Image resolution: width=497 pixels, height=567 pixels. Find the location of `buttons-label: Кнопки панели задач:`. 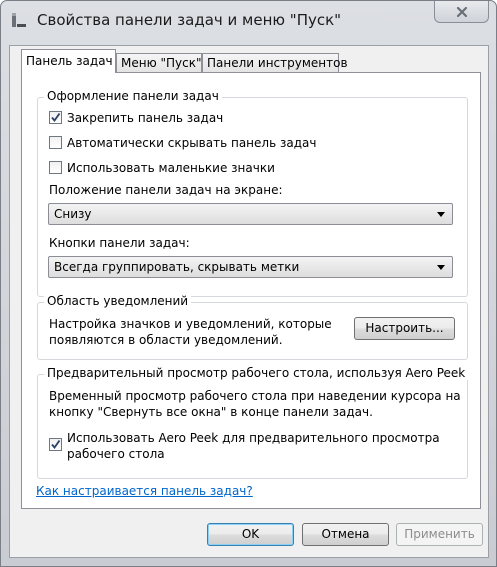

buttons-label: Кнопки панели задач: is located at coordinates (119, 243).